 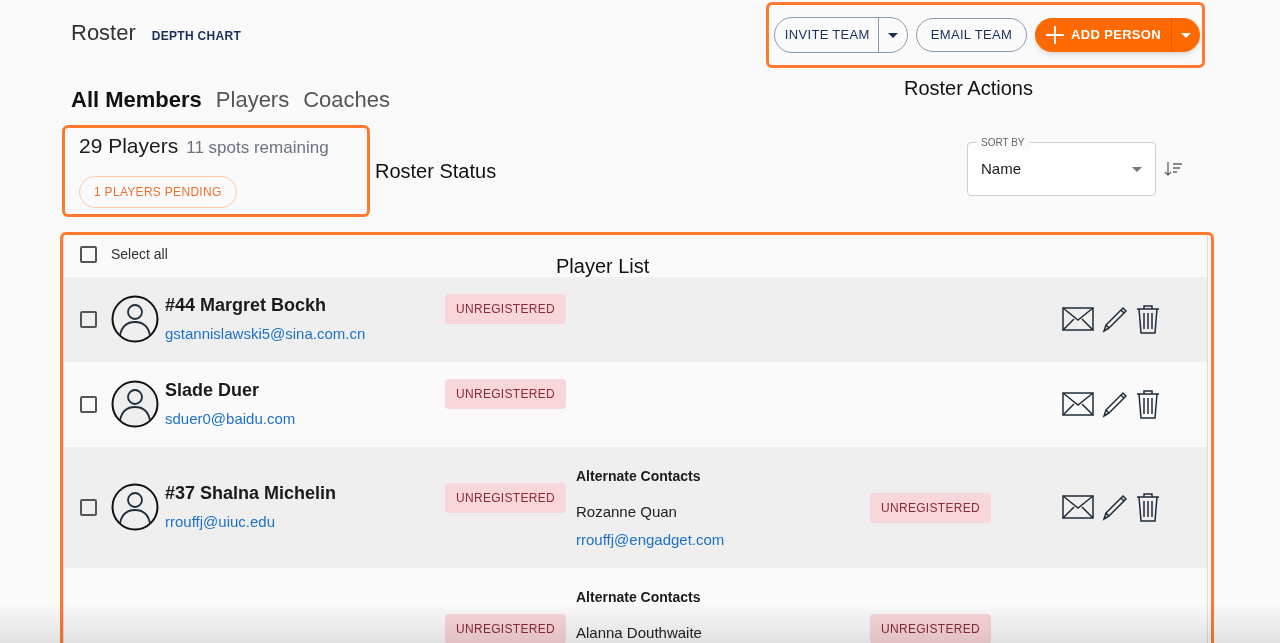 I want to click on email-link: rrouffj@engadget.com, so click(x=723, y=540).